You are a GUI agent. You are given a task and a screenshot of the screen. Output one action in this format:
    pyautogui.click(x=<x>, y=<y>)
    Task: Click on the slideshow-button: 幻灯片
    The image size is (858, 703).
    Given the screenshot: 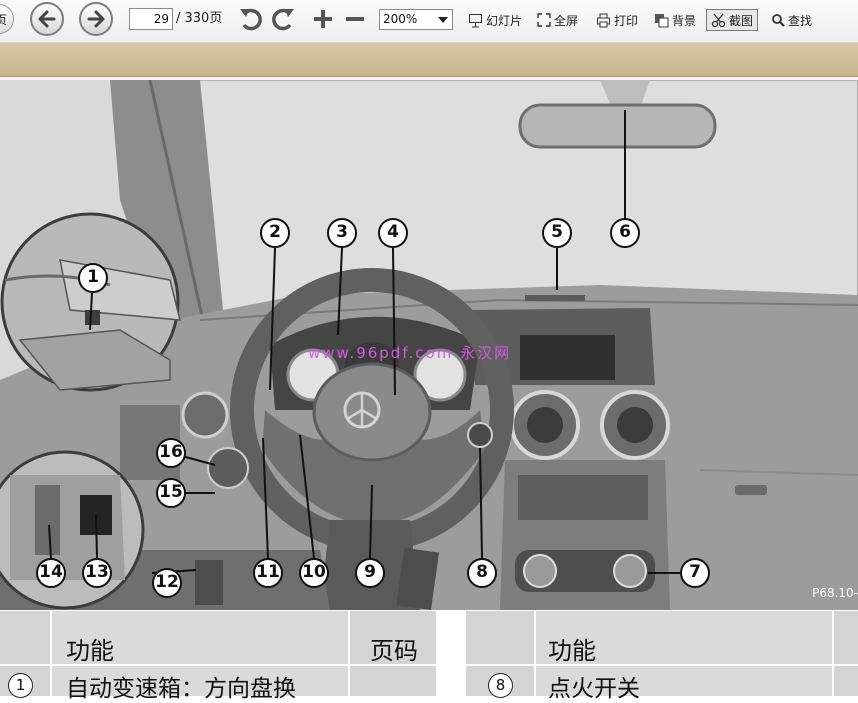 What is the action you would take?
    pyautogui.click(x=495, y=20)
    